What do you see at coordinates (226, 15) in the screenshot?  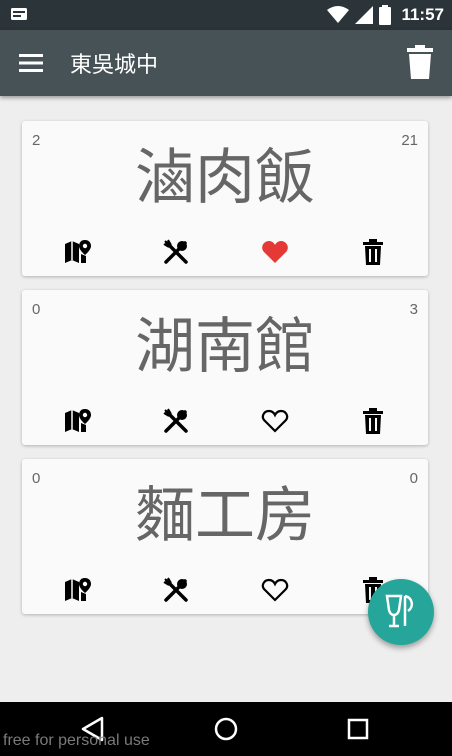 I see `status-bar: 11:57` at bounding box center [226, 15].